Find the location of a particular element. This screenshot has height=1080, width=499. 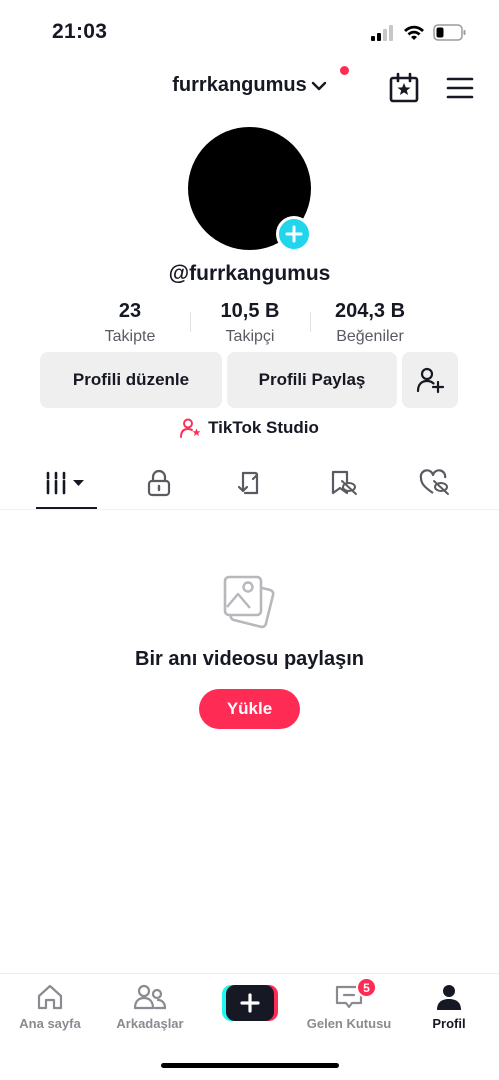

tab-videos is located at coordinates (66, 483).